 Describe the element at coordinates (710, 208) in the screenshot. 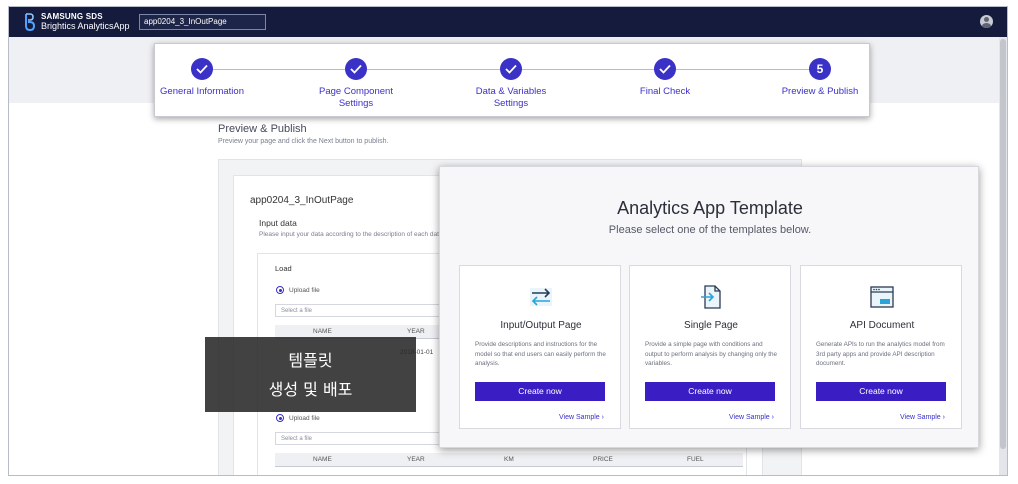

I see `modal-title: Analytics App Template` at that location.